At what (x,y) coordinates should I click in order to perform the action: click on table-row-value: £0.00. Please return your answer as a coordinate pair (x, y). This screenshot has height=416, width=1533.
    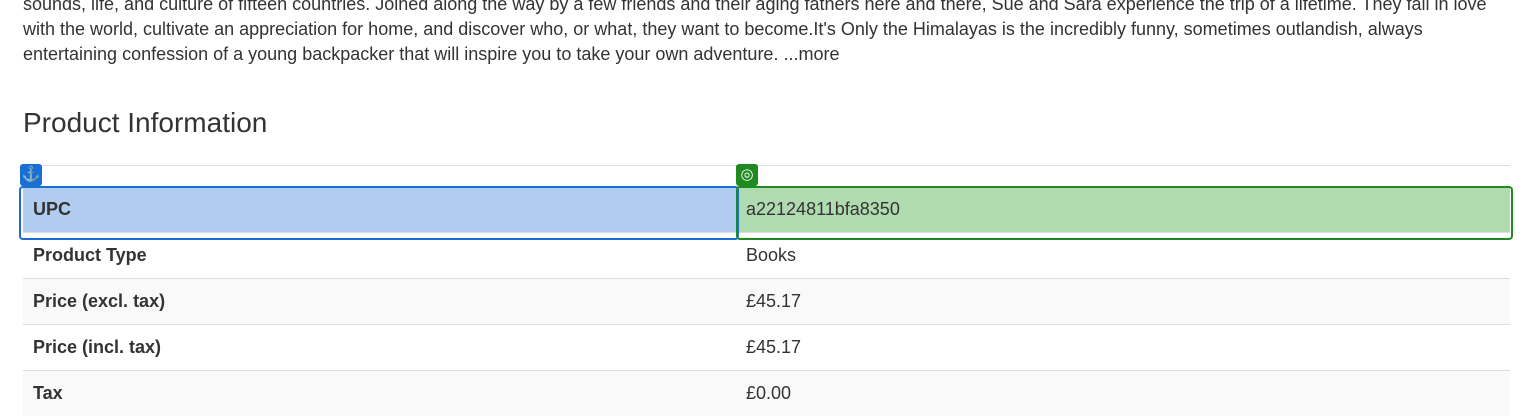
    Looking at the image, I should click on (1123, 393).